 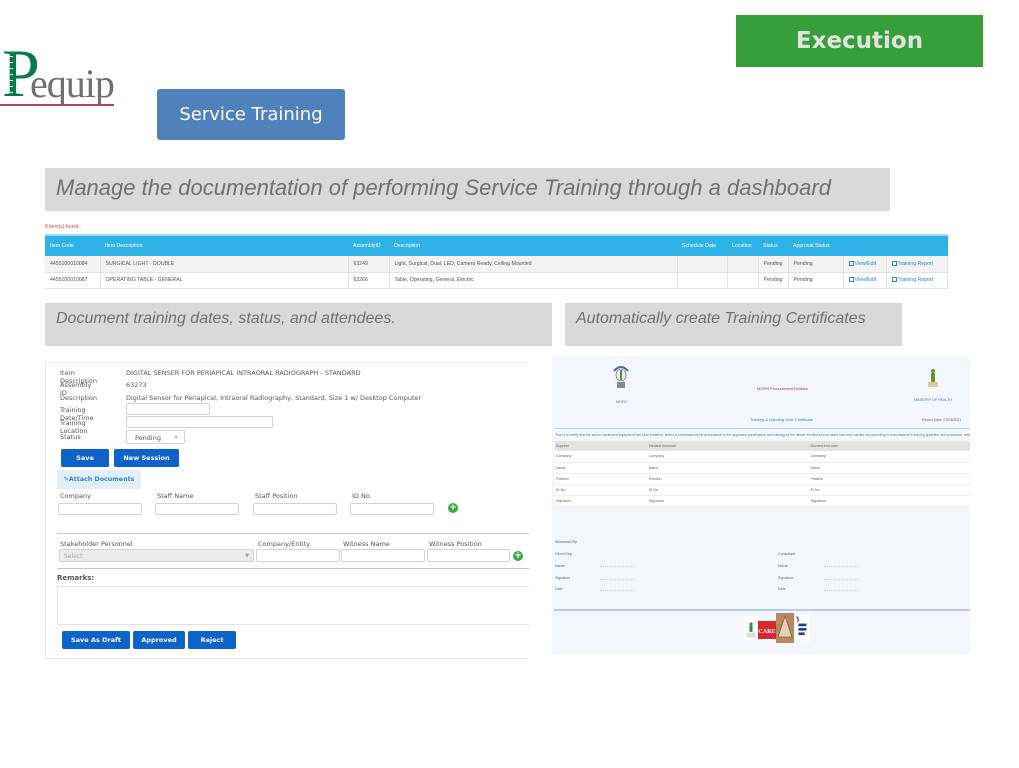 I want to click on cert-col: Supplier, so click(x=601, y=446).